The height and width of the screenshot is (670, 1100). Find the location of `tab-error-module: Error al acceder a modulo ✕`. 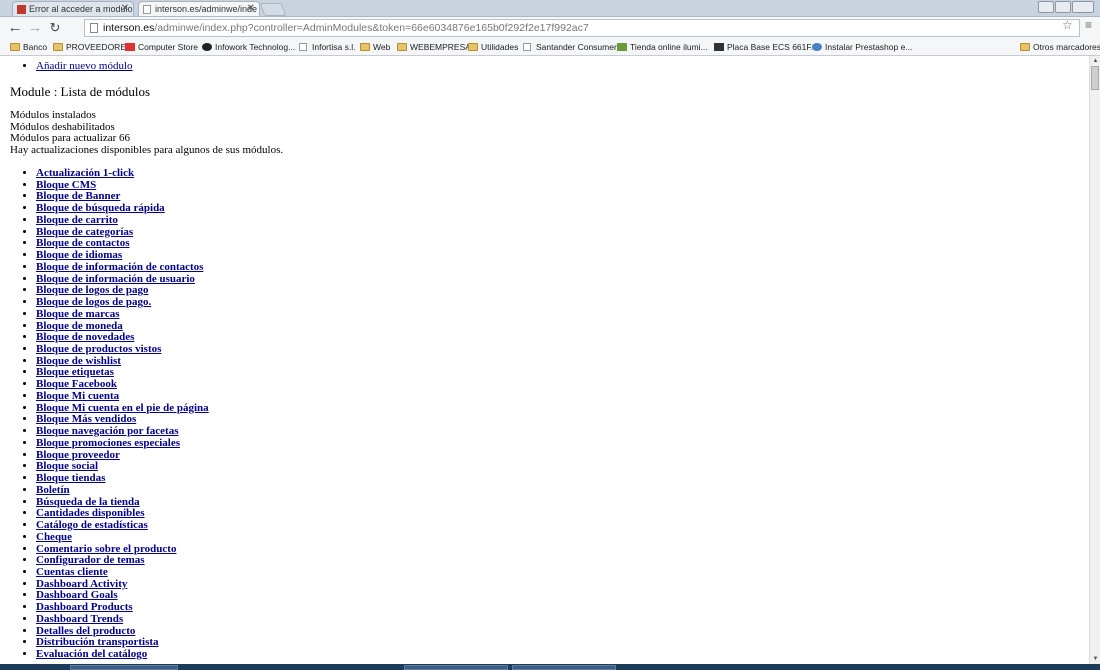

tab-error-module: Error al acceder a modulo ✕ is located at coordinates (73, 8).